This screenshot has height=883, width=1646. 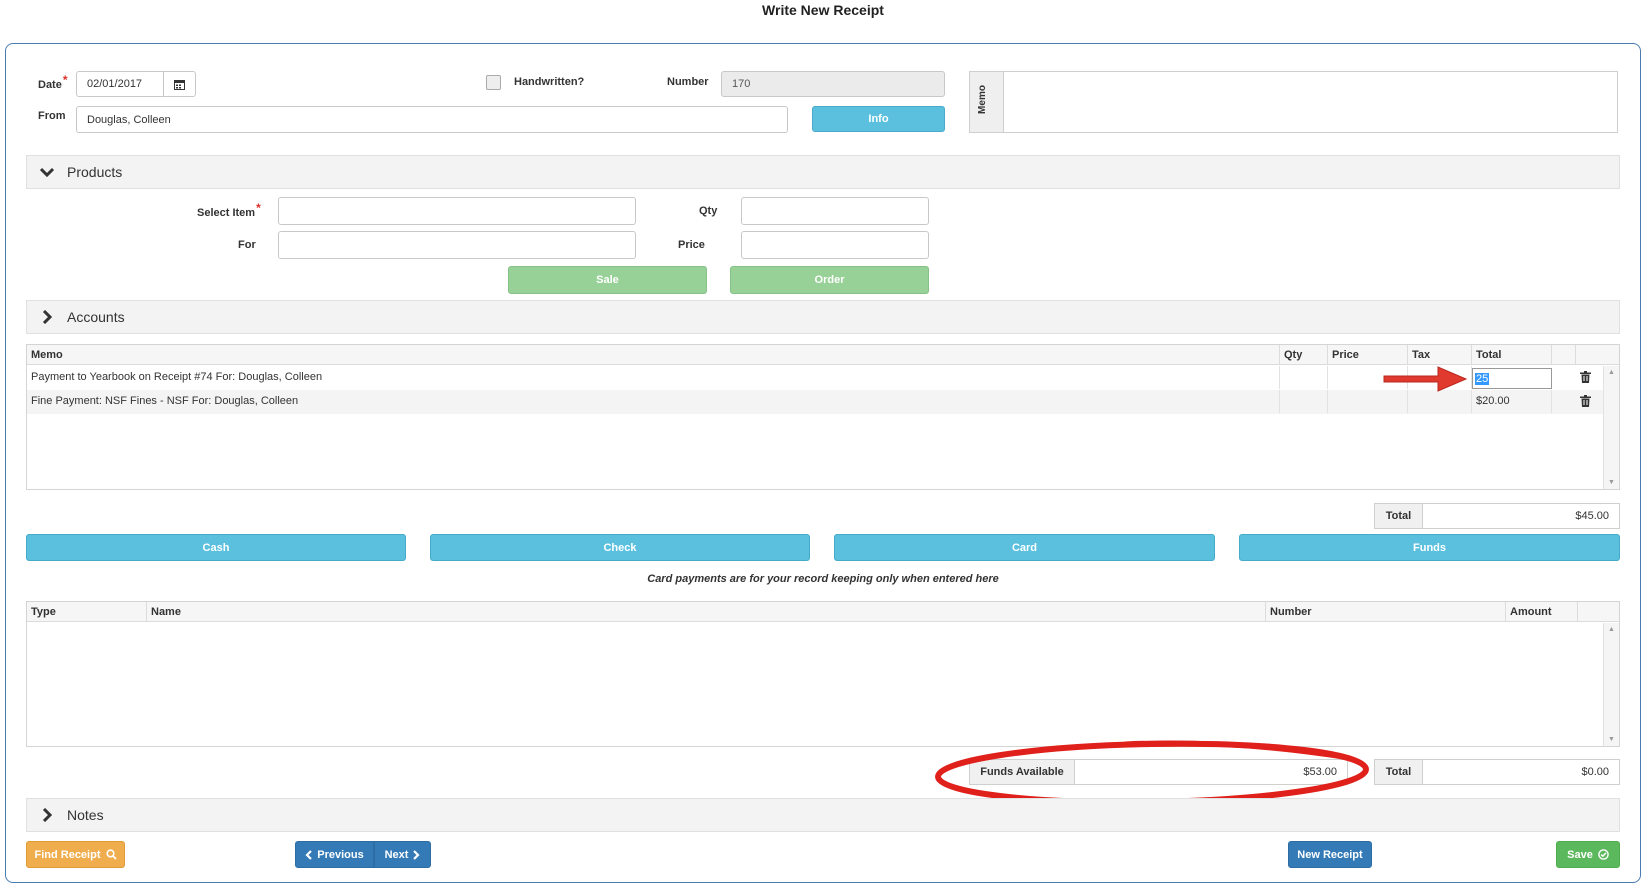 What do you see at coordinates (95, 172) in the screenshot?
I see `products-title: Products` at bounding box center [95, 172].